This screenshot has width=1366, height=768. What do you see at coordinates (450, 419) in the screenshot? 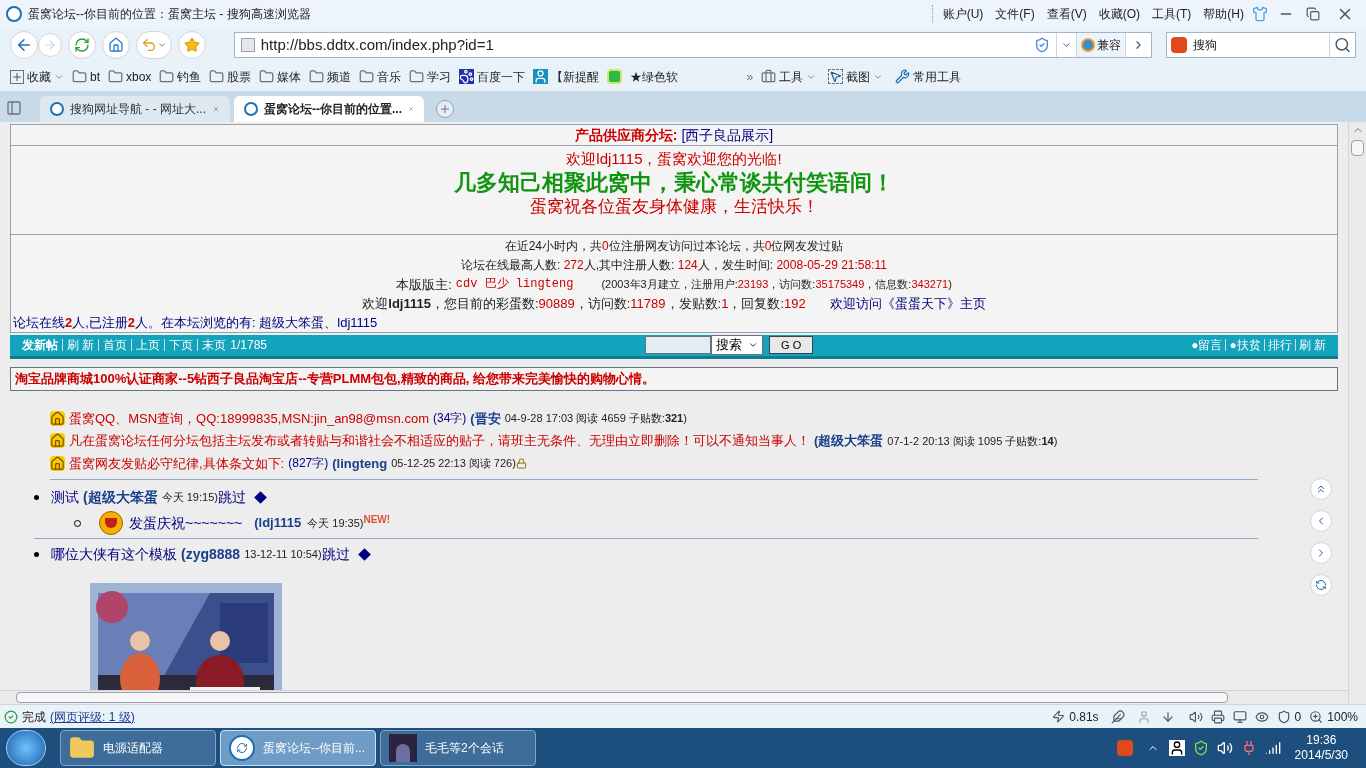
I see `size-text: (34字)` at bounding box center [450, 419].